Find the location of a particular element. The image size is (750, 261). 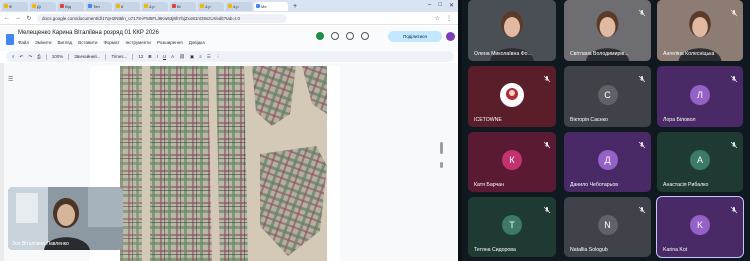

back-icon: ← is located at coordinates (7, 18).